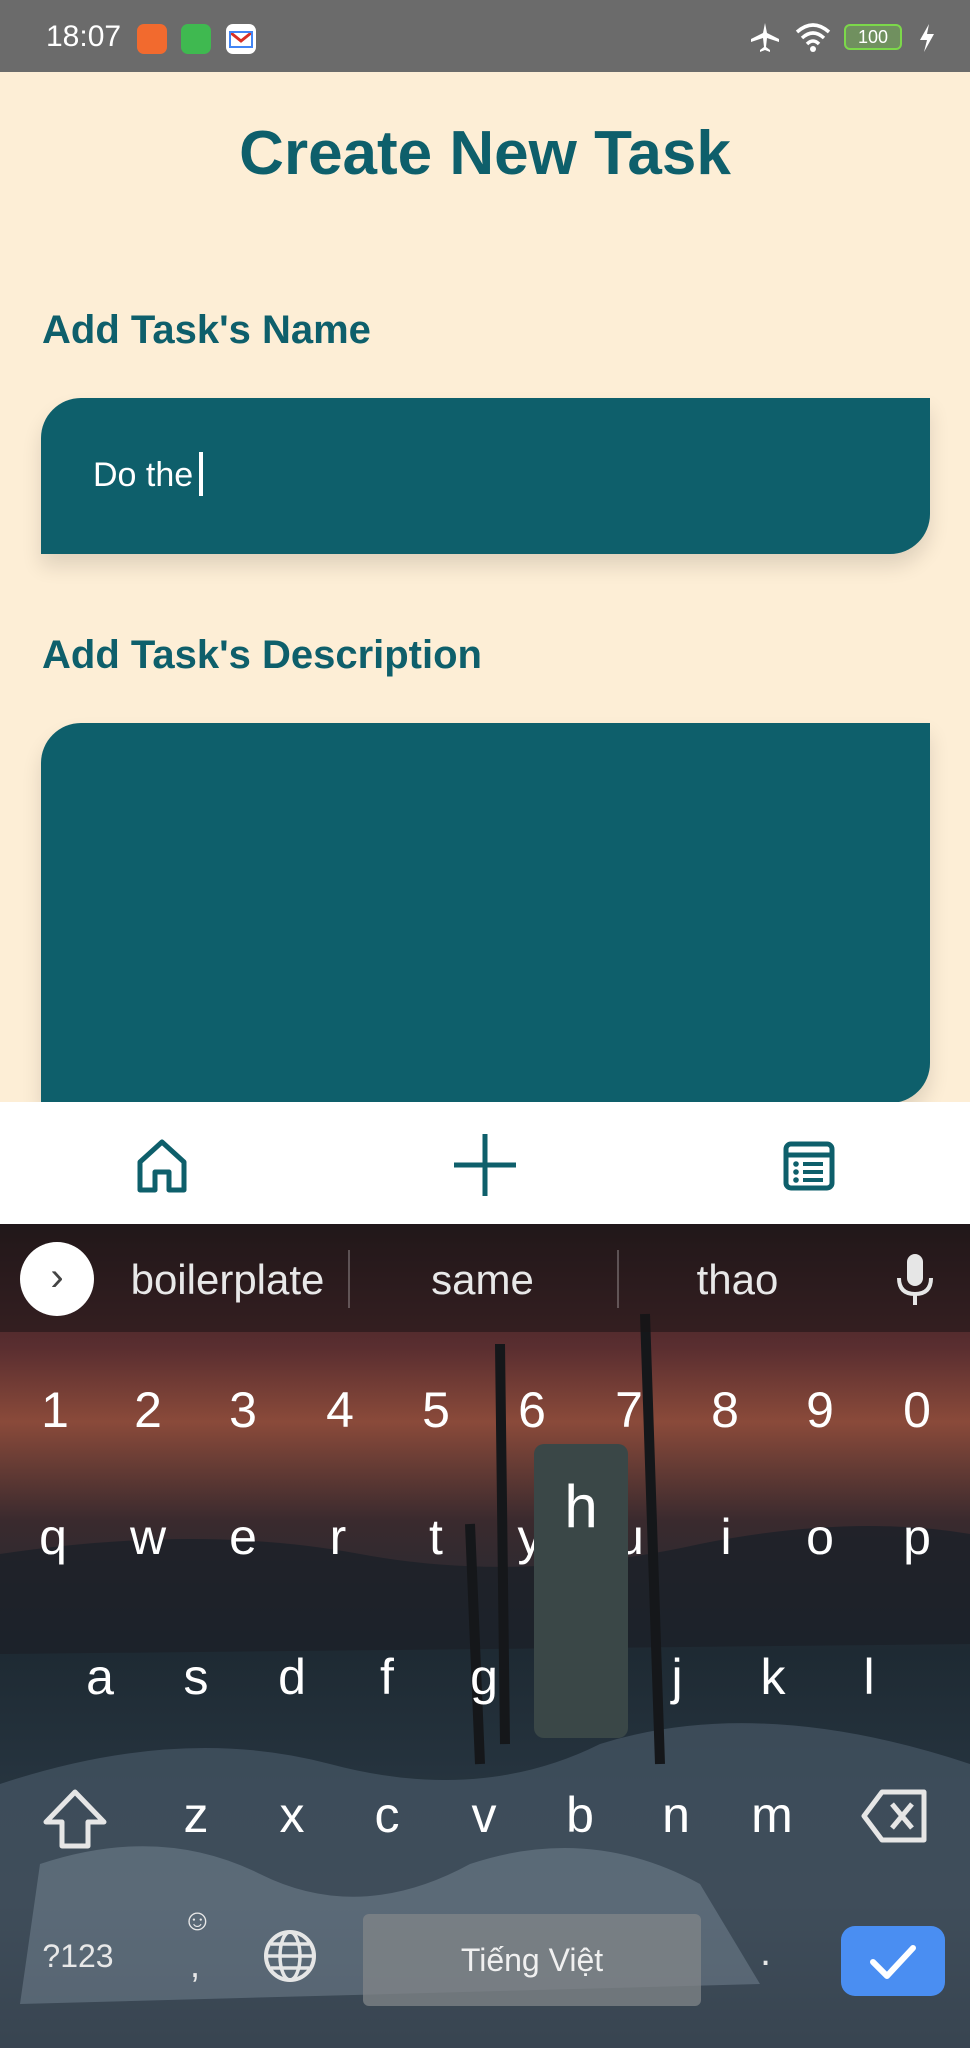  I want to click on emoji-icon: ☺, so click(197, 1920).